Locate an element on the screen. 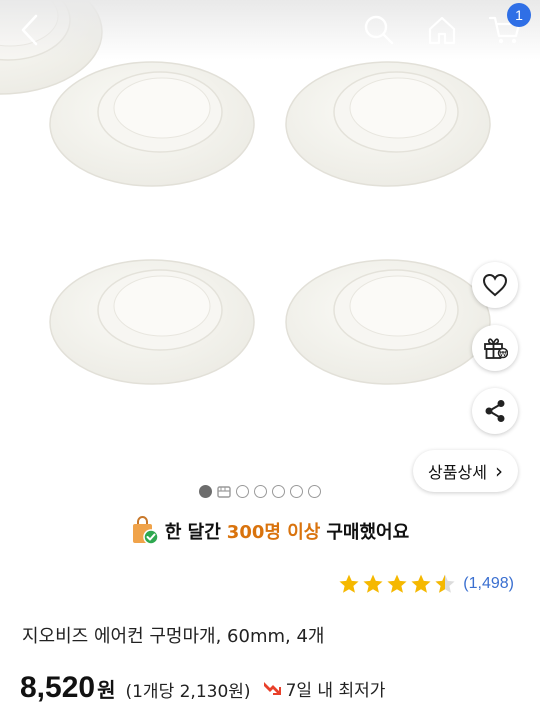  unit-price: (1개당 2,130원) is located at coordinates (188, 692).